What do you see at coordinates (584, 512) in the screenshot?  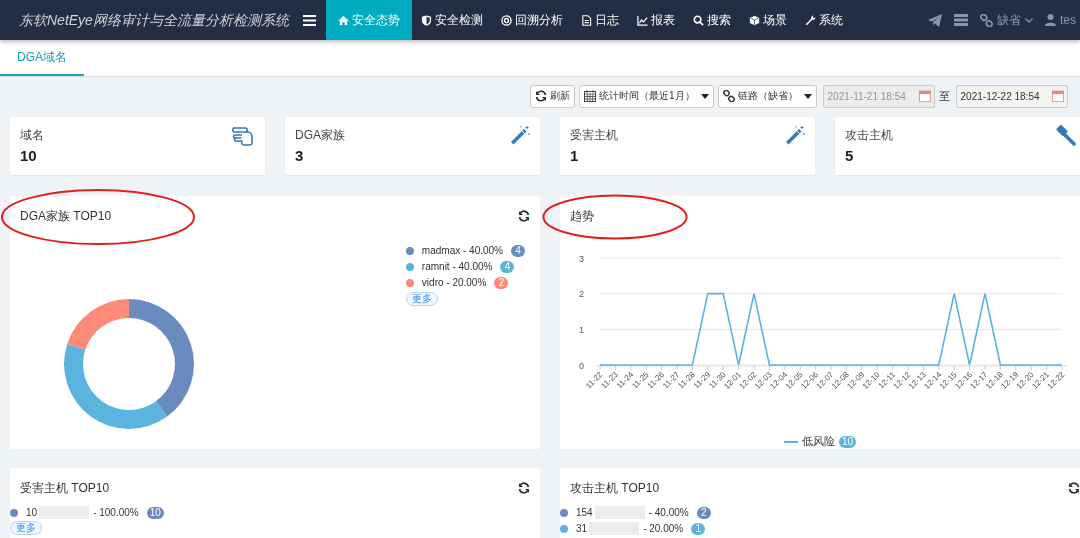 I see `legend-label: 154` at bounding box center [584, 512].